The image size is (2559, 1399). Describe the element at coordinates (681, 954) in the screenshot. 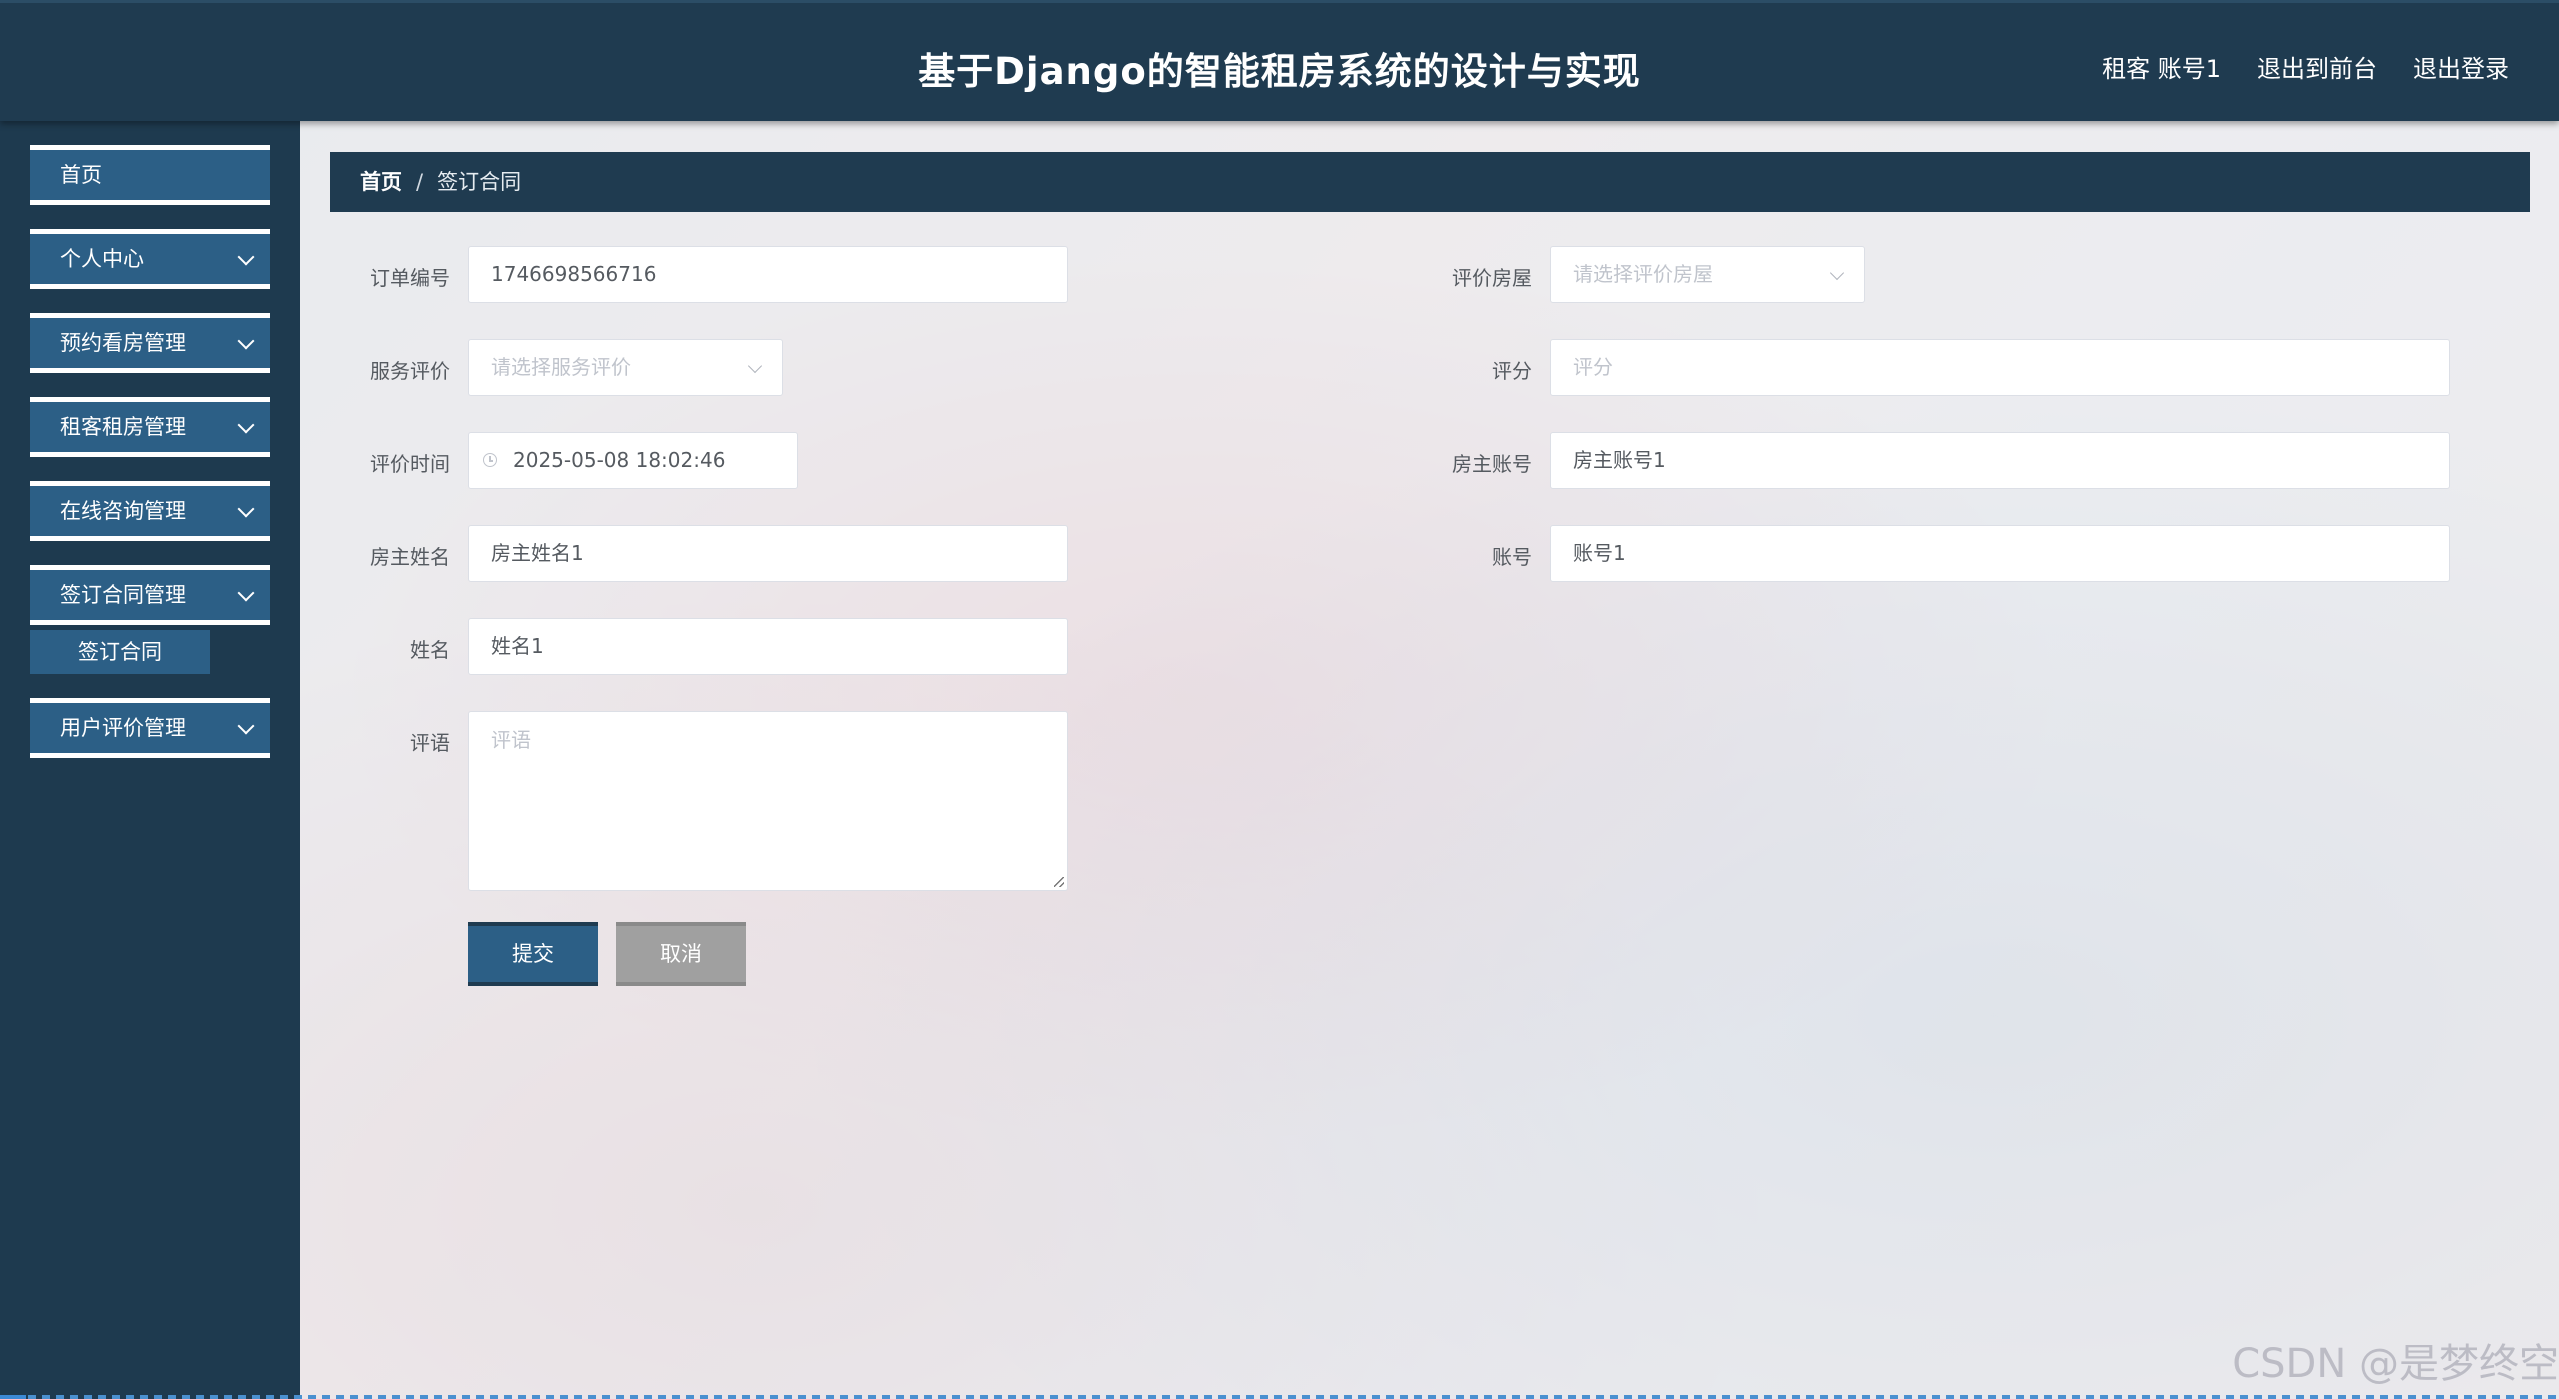

I see `cancel-button: 取消` at that location.